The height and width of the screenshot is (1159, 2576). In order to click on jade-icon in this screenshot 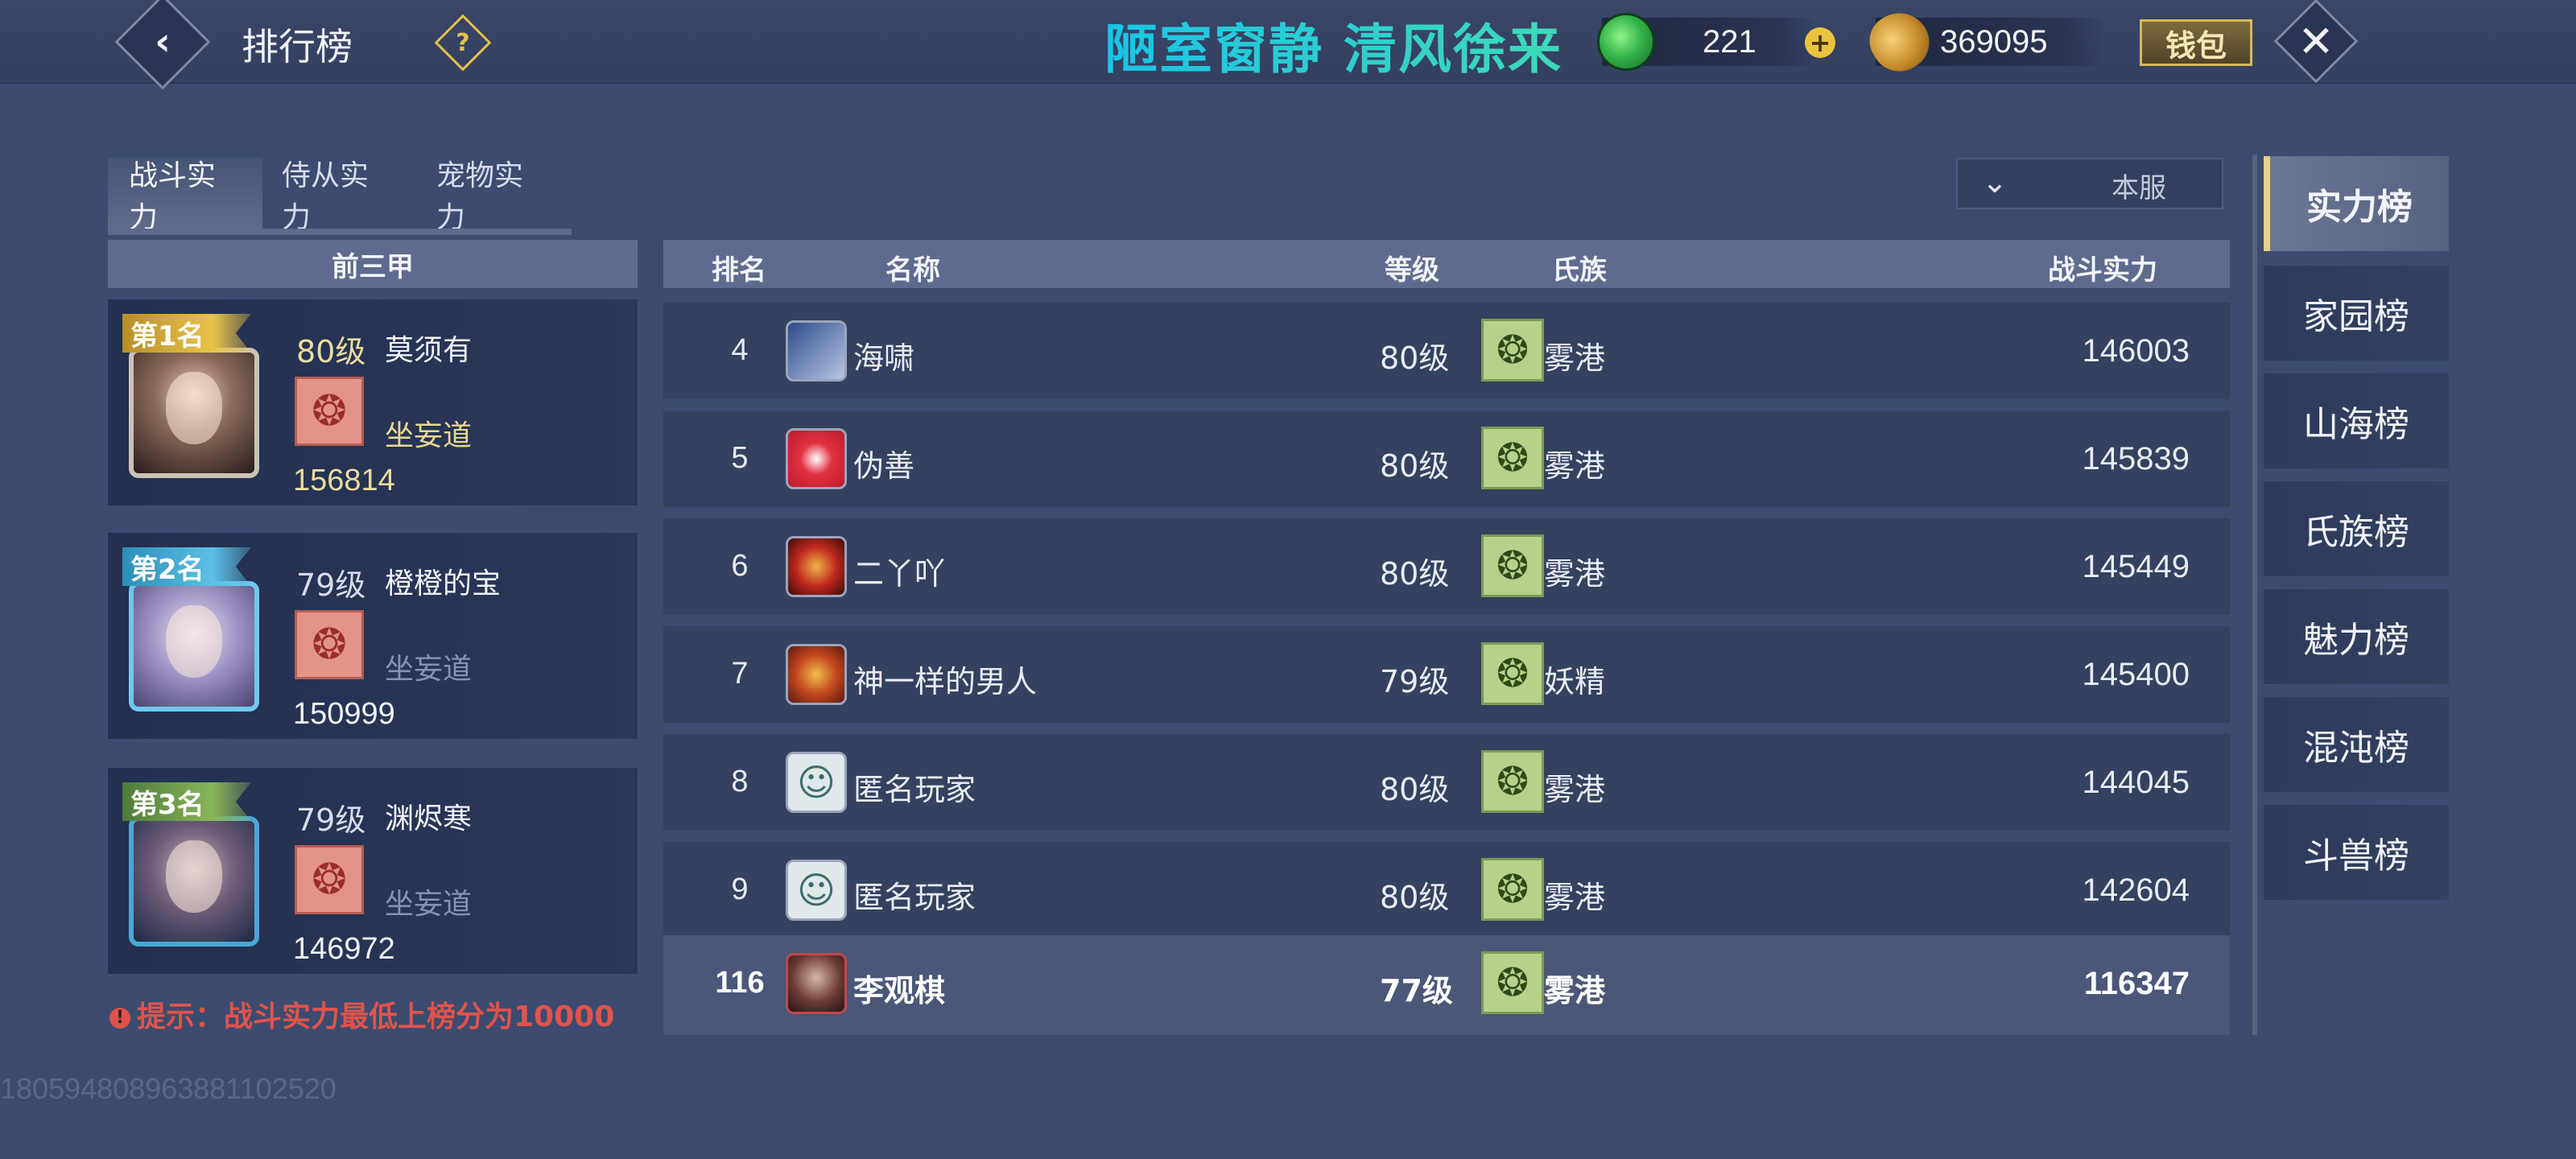, I will do `click(1626, 42)`.